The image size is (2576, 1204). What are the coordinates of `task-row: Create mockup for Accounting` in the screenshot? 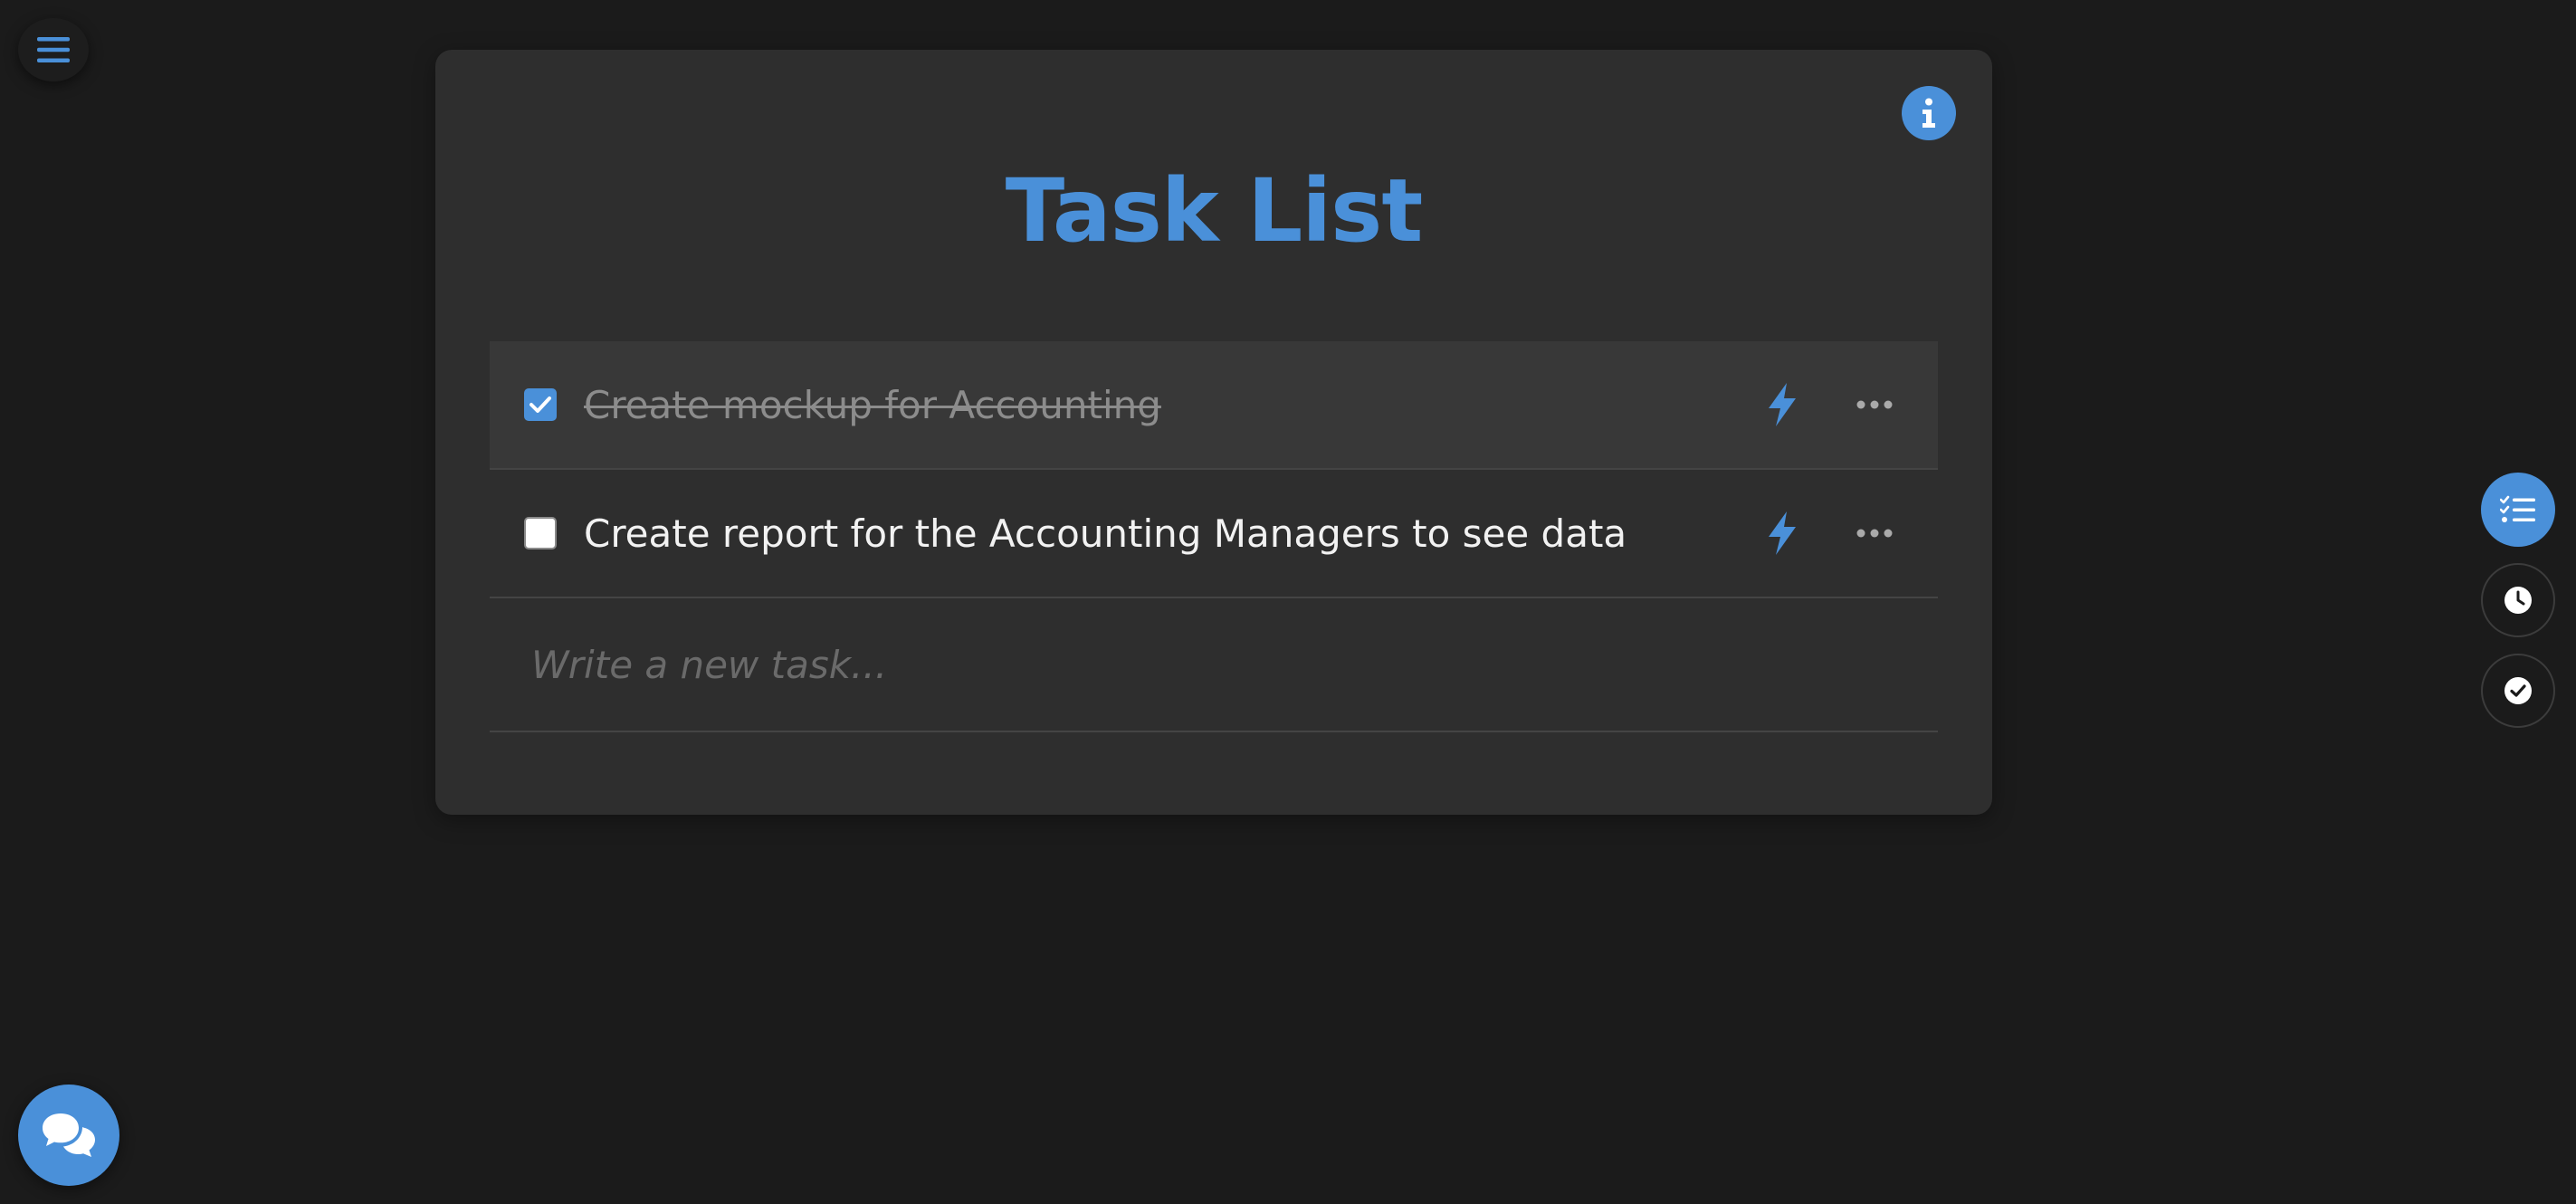 It's located at (1214, 405).